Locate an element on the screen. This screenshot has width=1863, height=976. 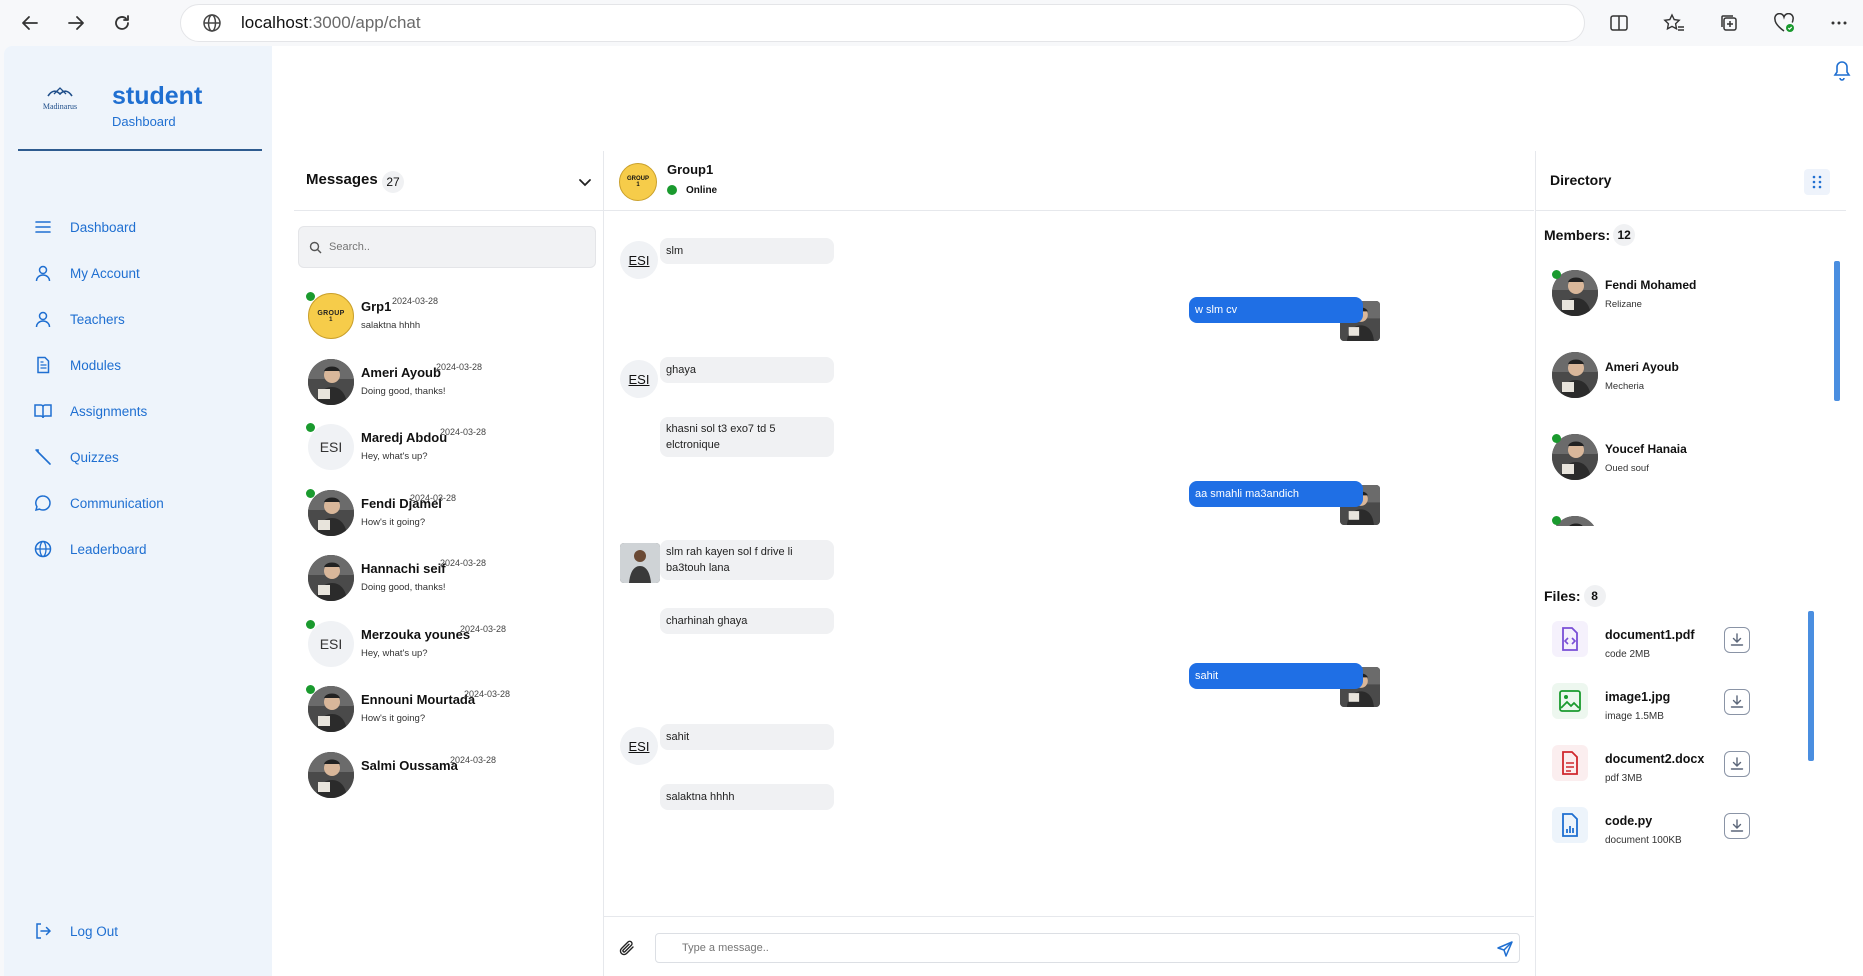
messages-count-badge: 27 is located at coordinates (393, 182).